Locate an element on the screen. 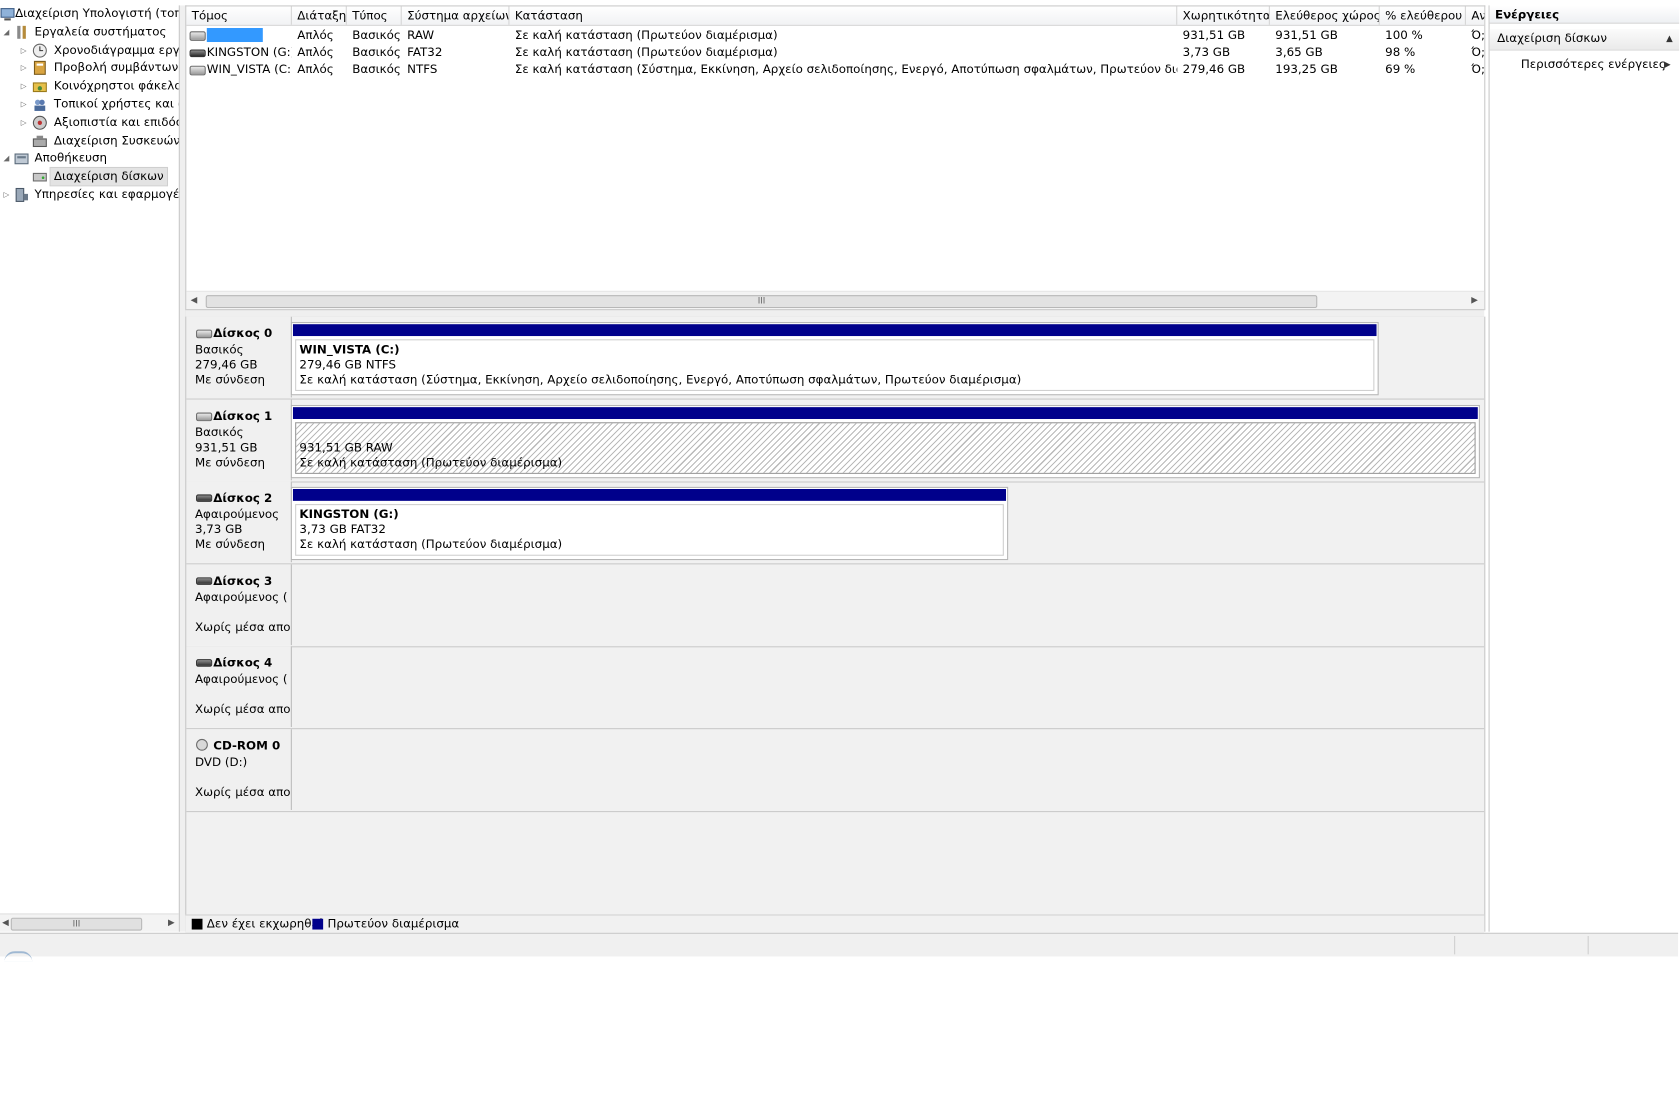 The width and height of the screenshot is (1680, 1099). column-header: Τόμος is located at coordinates (239, 15).